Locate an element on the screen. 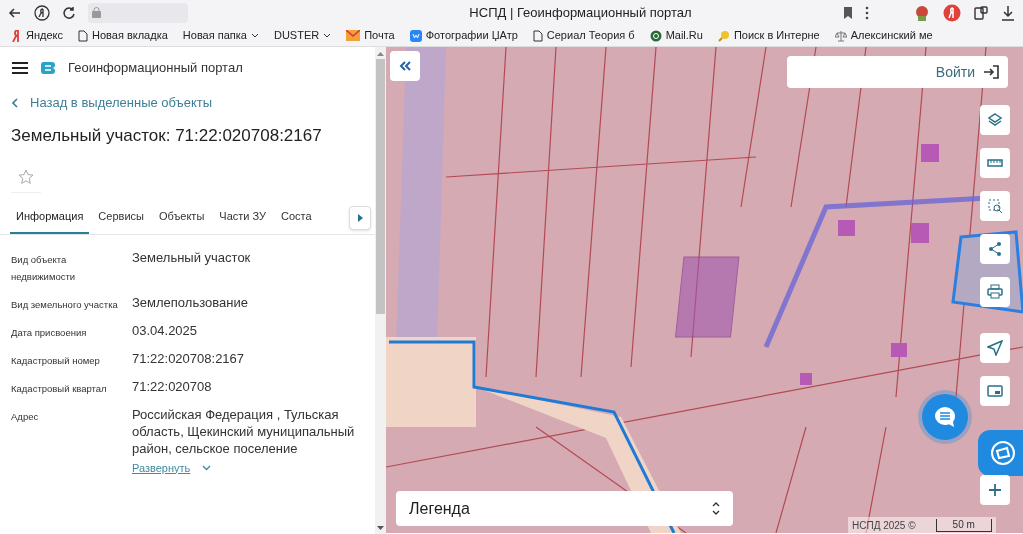 This screenshot has height=534, width=1023. page-title: НСПД | Геоинформационный портал is located at coordinates (580, 12).